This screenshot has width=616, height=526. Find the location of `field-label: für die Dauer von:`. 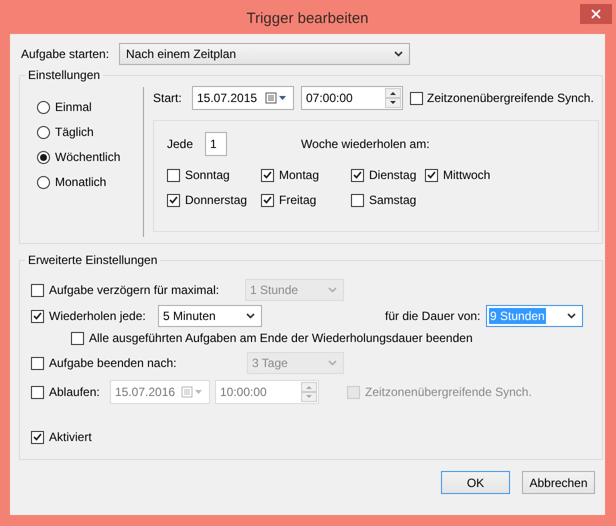

field-label: für die Dauer von: is located at coordinates (433, 316).